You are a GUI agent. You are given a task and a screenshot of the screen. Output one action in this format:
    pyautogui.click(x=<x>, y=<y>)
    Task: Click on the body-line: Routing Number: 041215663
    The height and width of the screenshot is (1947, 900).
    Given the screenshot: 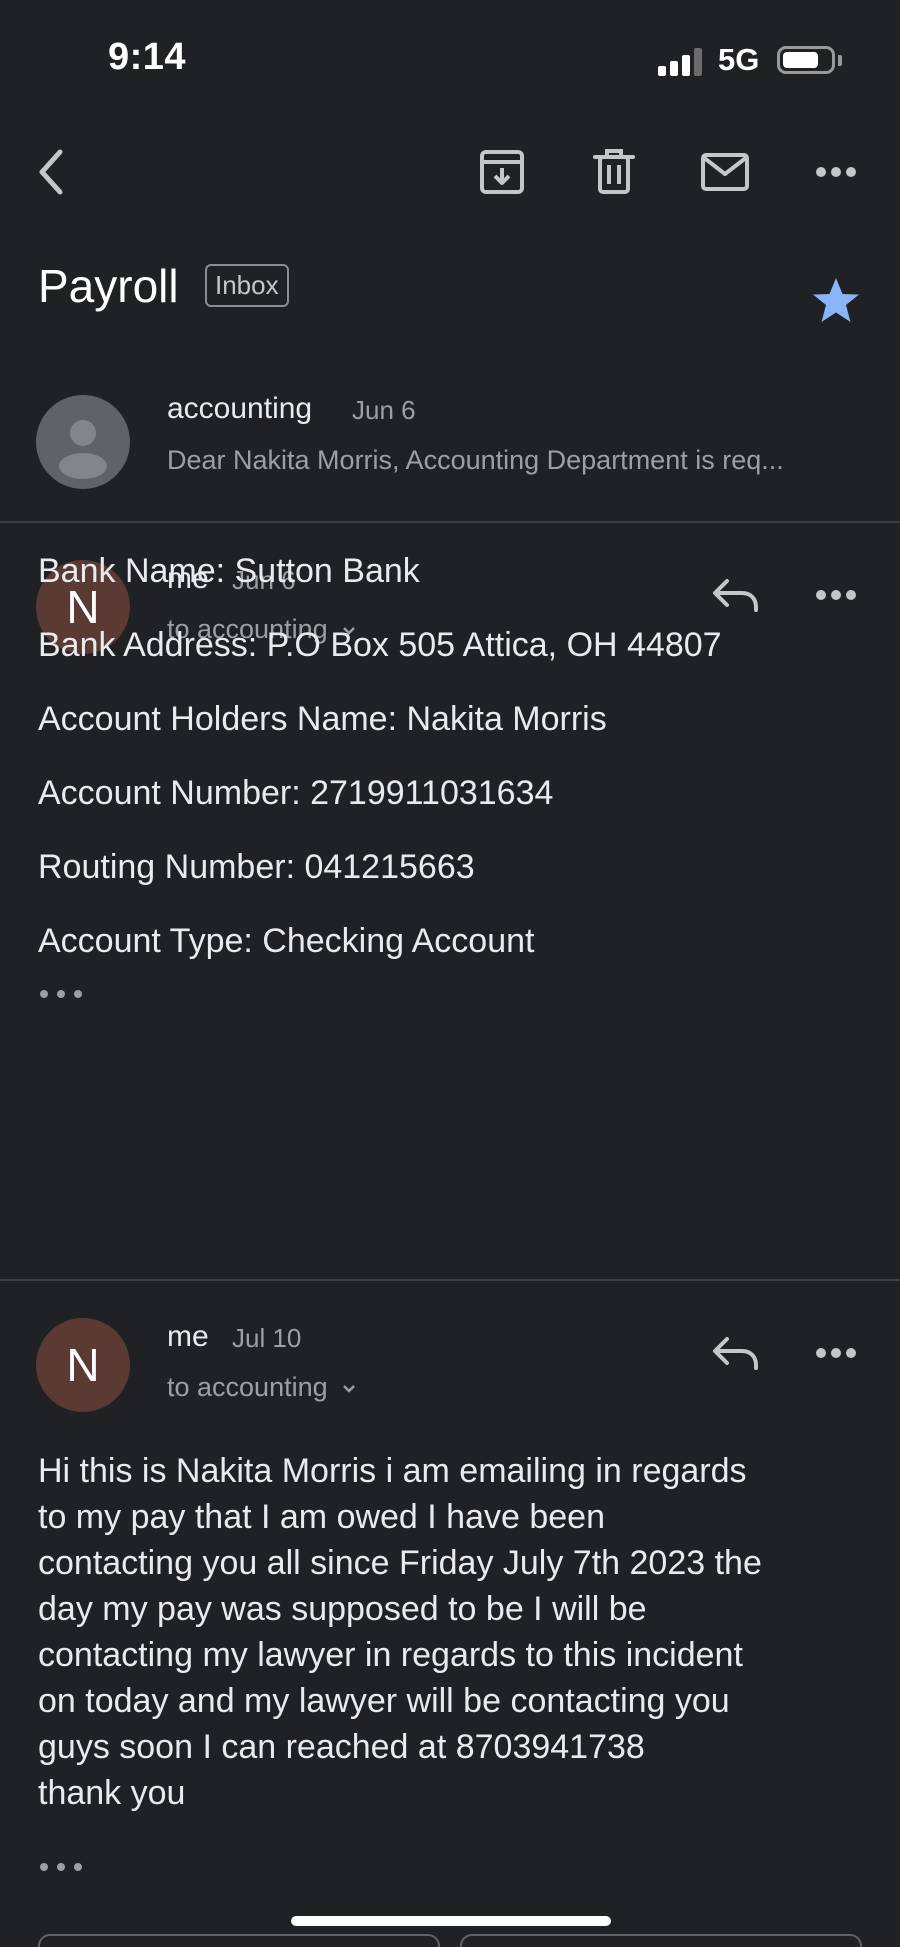 What is the action you would take?
    pyautogui.click(x=256, y=867)
    